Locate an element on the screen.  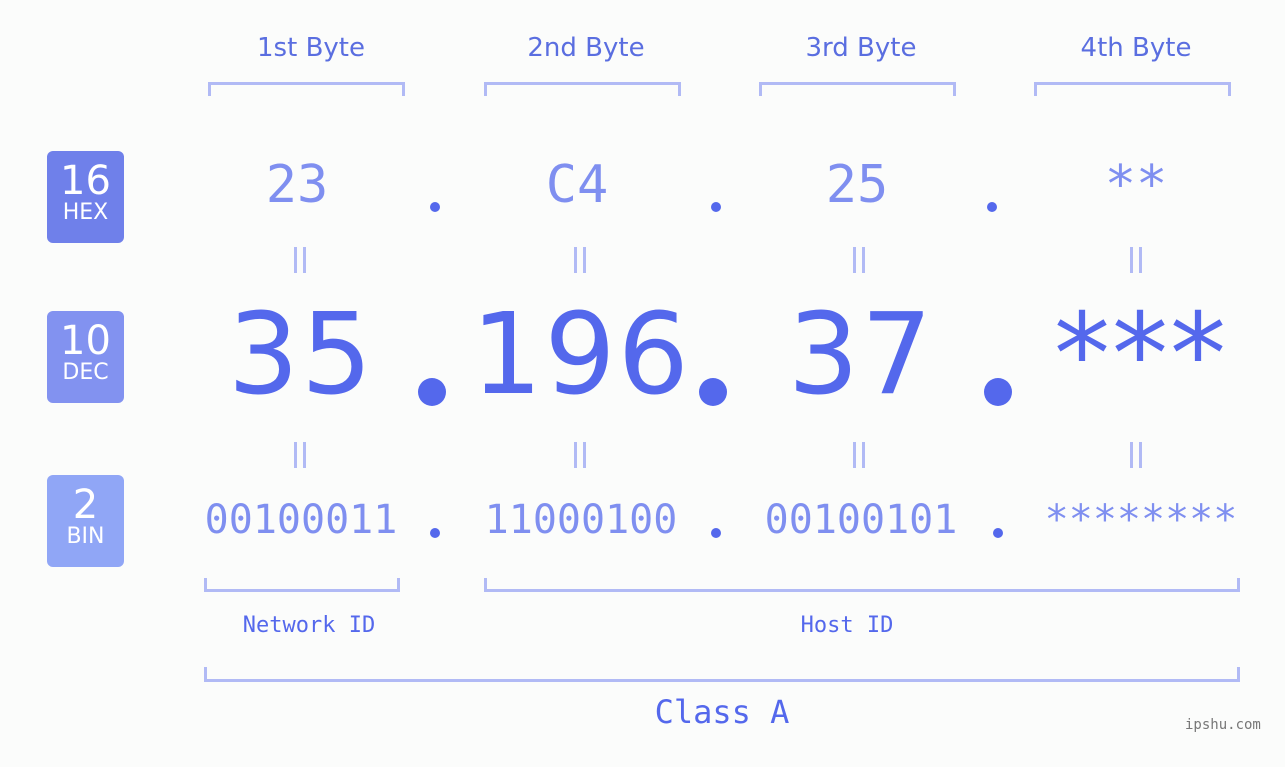
bin-byte-3: 00100101 is located at coordinates (861, 520).